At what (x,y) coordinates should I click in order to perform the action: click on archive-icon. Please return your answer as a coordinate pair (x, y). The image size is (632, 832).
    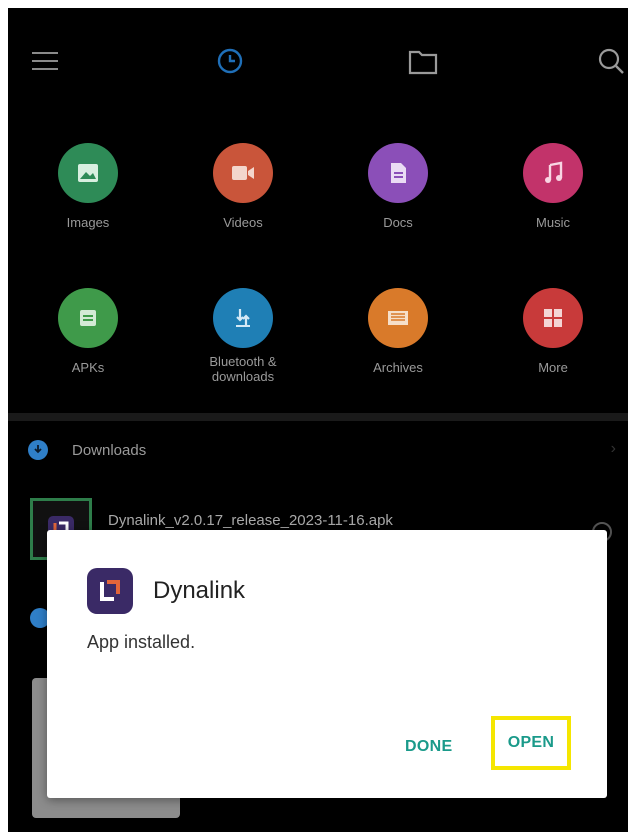
    Looking at the image, I should click on (398, 318).